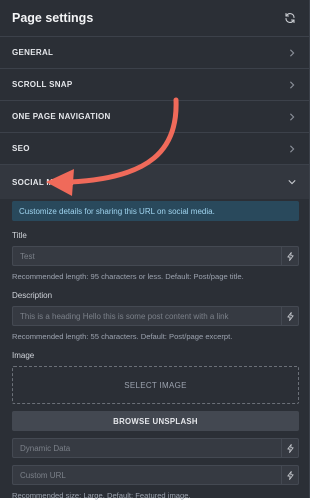 The image size is (320, 500). Describe the element at coordinates (154, 53) in the screenshot. I see `section-general: GENERAL` at that location.